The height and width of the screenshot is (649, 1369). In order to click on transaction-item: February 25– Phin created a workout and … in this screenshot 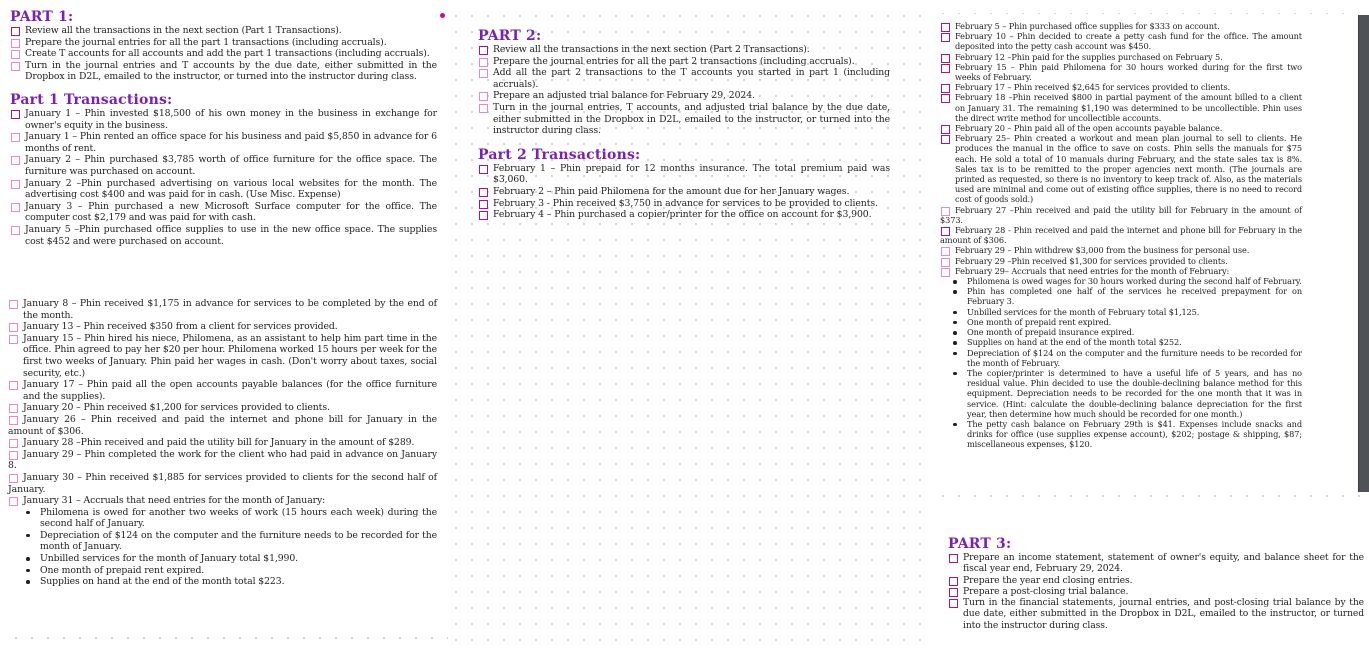, I will do `click(1121, 168)`.